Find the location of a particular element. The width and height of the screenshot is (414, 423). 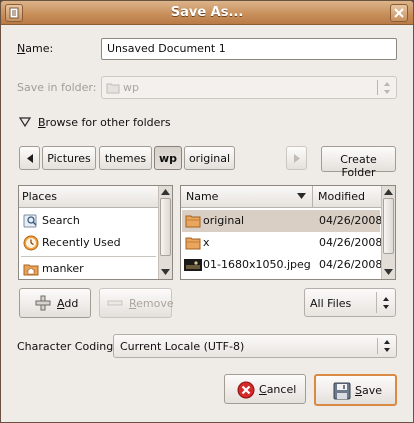

name-input: Unsaved Document 1 is located at coordinates (249, 49).